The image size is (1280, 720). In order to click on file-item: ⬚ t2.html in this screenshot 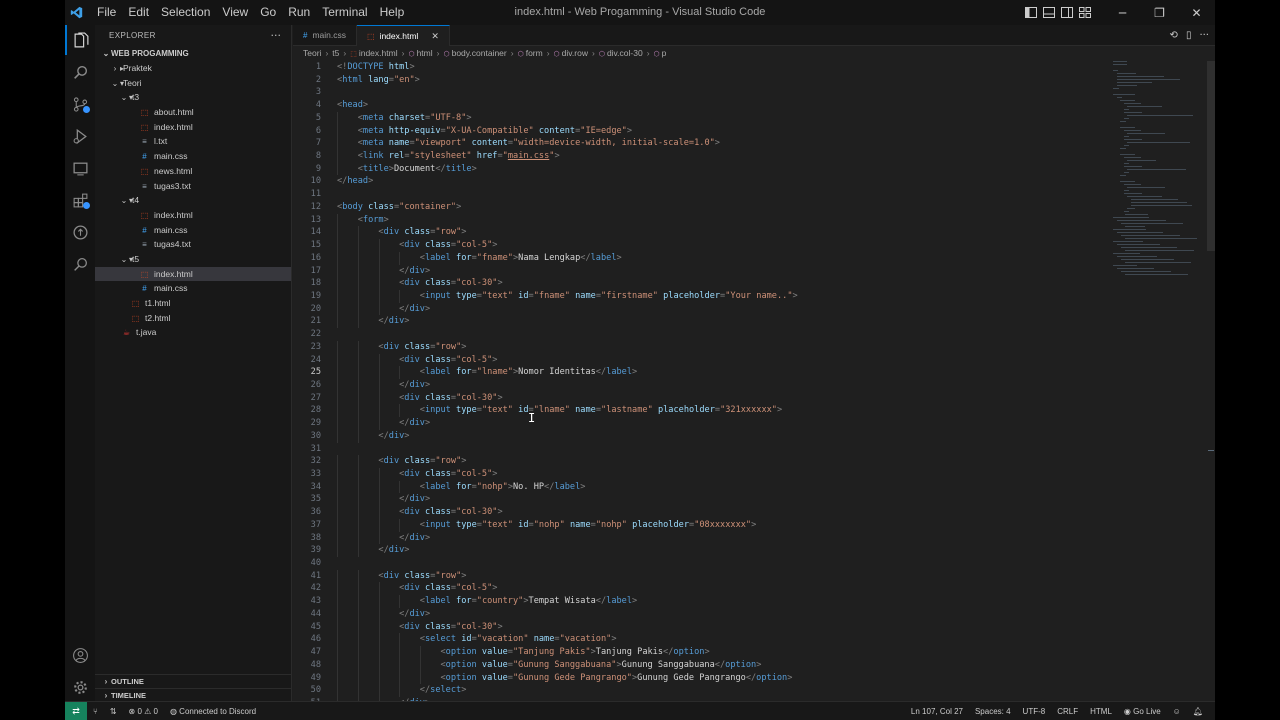, I will do `click(193, 318)`.